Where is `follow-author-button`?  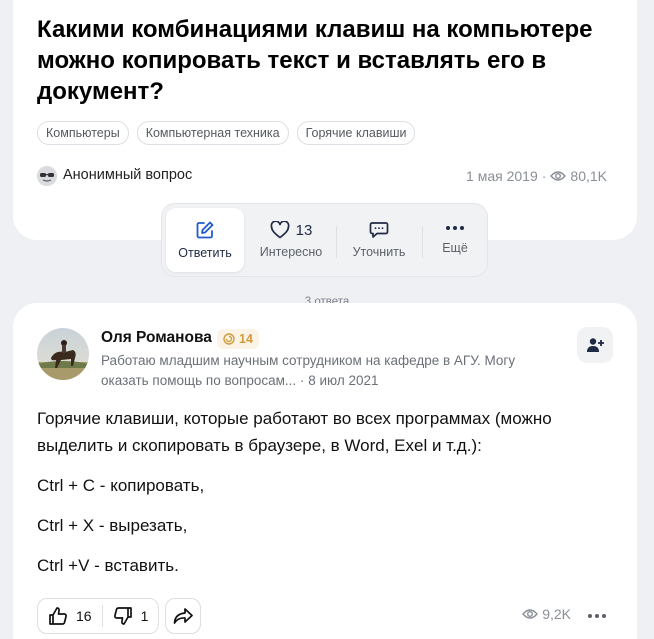 follow-author-button is located at coordinates (595, 345).